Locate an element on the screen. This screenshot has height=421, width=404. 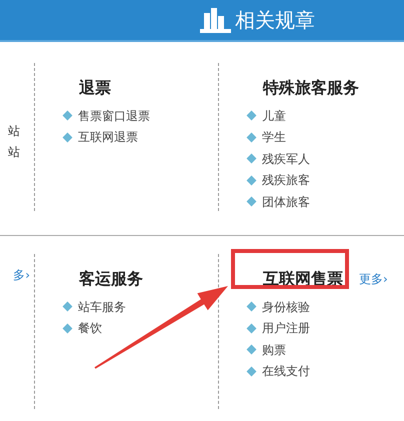
list-link: 儿童 is located at coordinates (274, 115).